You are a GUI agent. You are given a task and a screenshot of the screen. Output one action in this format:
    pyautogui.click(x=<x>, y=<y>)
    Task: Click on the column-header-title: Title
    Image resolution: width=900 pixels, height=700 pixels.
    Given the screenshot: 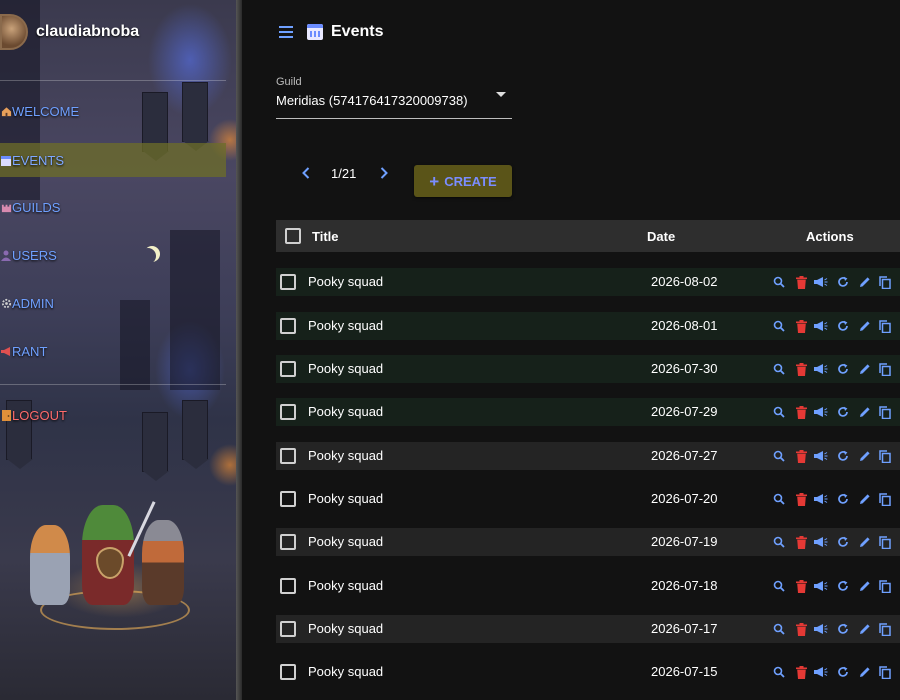 What is the action you would take?
    pyautogui.click(x=325, y=236)
    